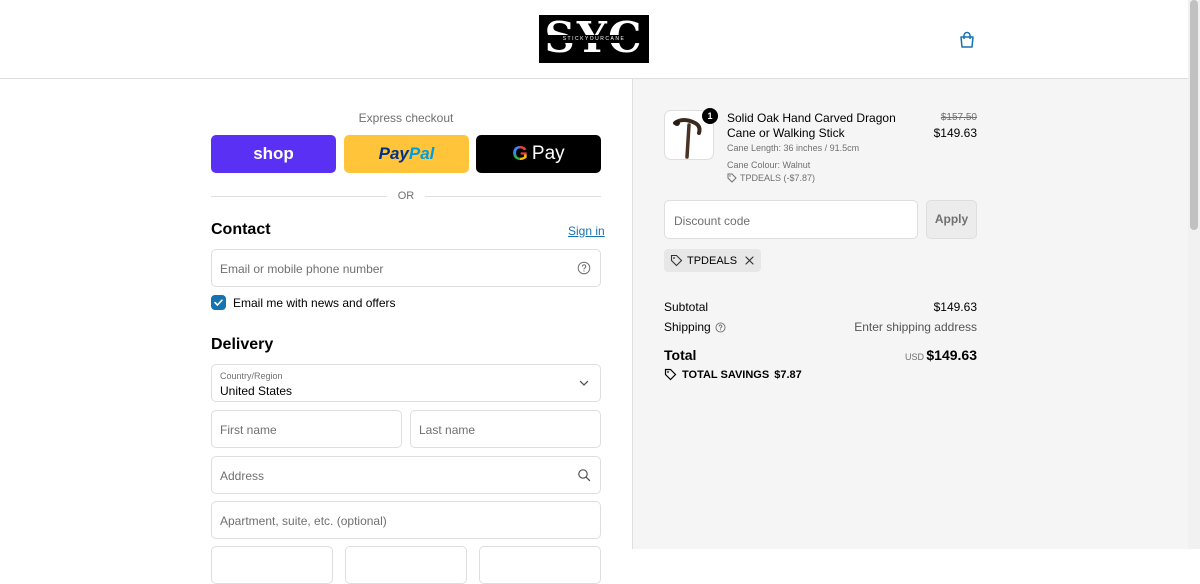 The width and height of the screenshot is (1200, 584). I want to click on news-offers-checkbox, so click(218, 302).